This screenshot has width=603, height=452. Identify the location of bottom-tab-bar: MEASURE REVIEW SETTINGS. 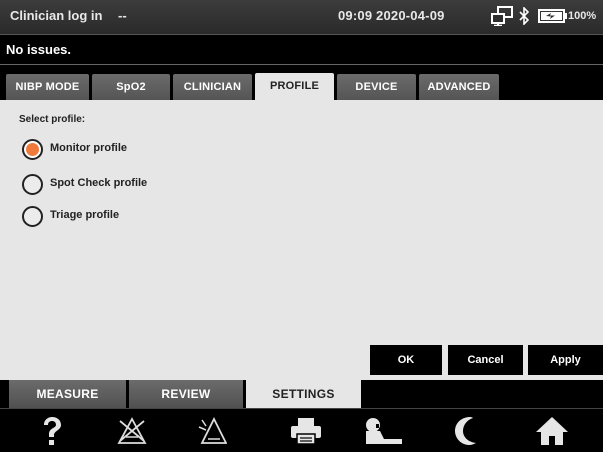
(301, 394).